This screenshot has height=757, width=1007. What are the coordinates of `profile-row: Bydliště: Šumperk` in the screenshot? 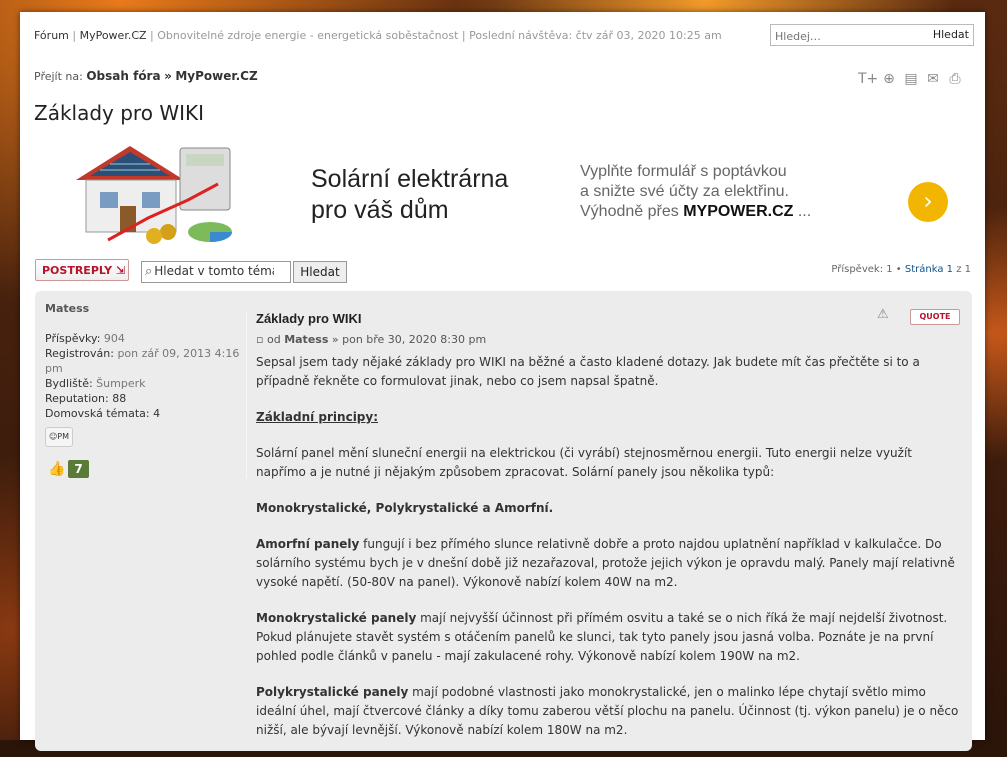 It's located at (142, 383).